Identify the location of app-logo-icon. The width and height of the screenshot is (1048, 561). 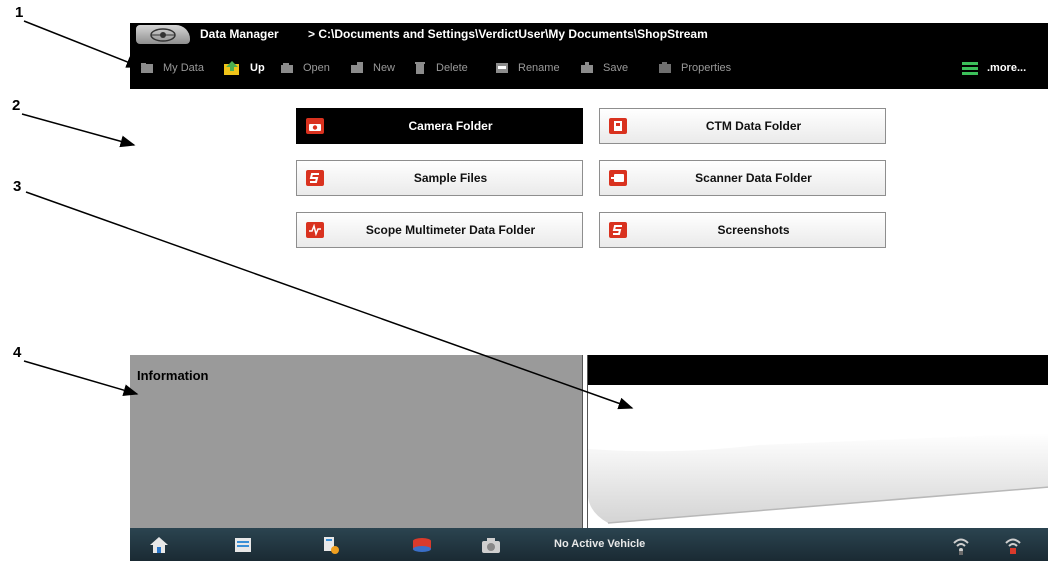
(163, 34).